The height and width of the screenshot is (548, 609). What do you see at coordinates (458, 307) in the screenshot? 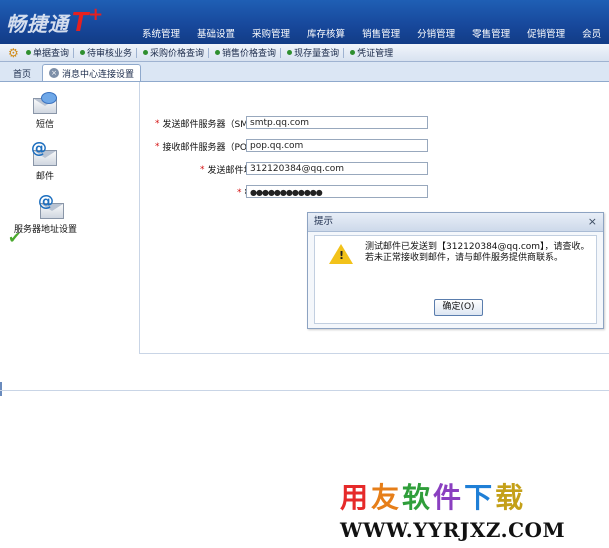
I see `ok-button: 确定(O)` at bounding box center [458, 307].